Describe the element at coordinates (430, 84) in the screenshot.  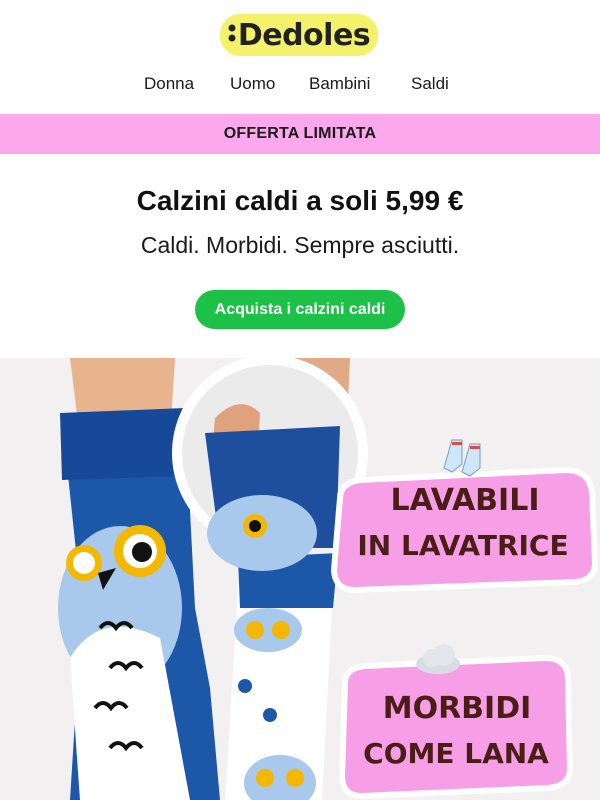
I see `nav-item-saldi: Saldi` at that location.